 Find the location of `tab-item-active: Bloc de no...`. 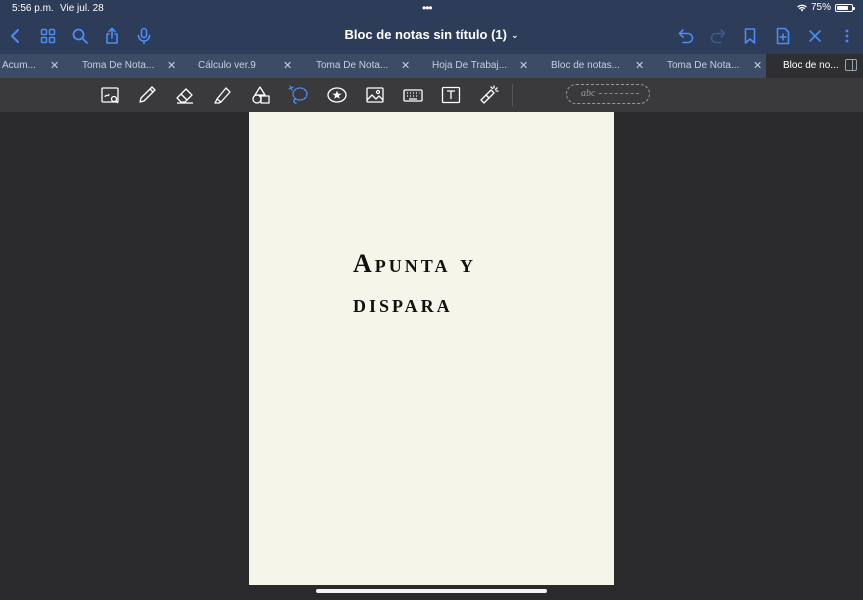

tab-item-active: Bloc de no... is located at coordinates (814, 66).